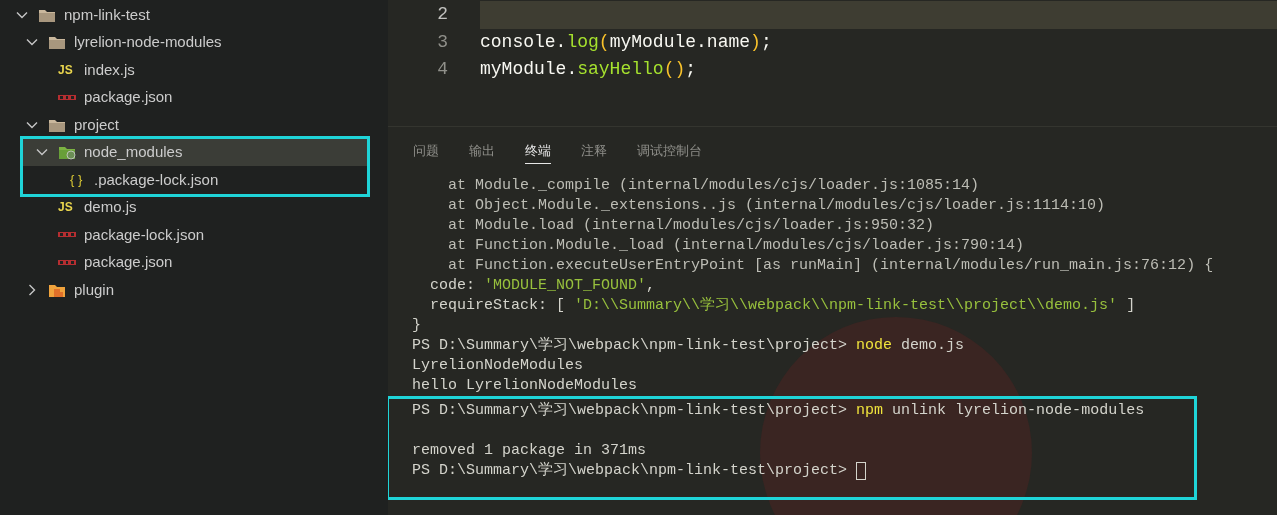  What do you see at coordinates (32, 289) in the screenshot?
I see `chevron-right-icon` at bounding box center [32, 289].